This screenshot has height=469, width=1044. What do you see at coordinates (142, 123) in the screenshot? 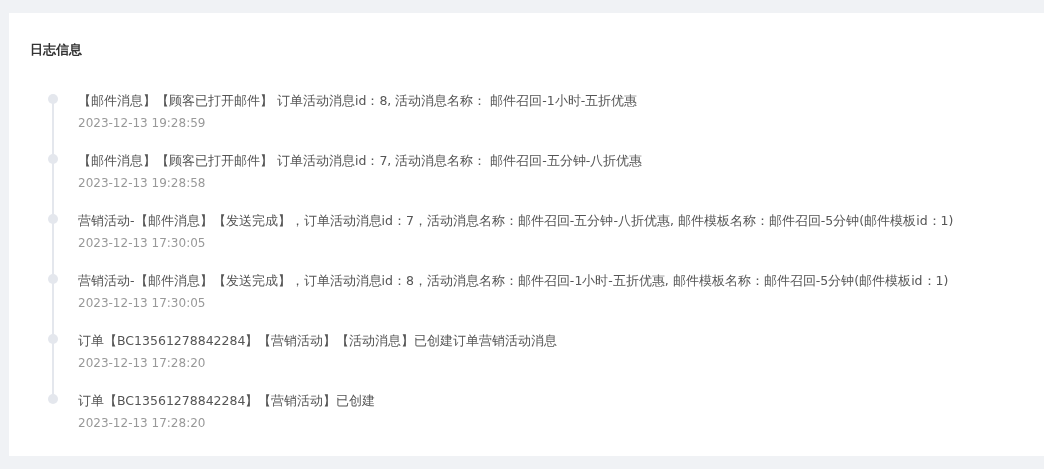
I see `log-time: 2023-12-13 19:28:59` at bounding box center [142, 123].